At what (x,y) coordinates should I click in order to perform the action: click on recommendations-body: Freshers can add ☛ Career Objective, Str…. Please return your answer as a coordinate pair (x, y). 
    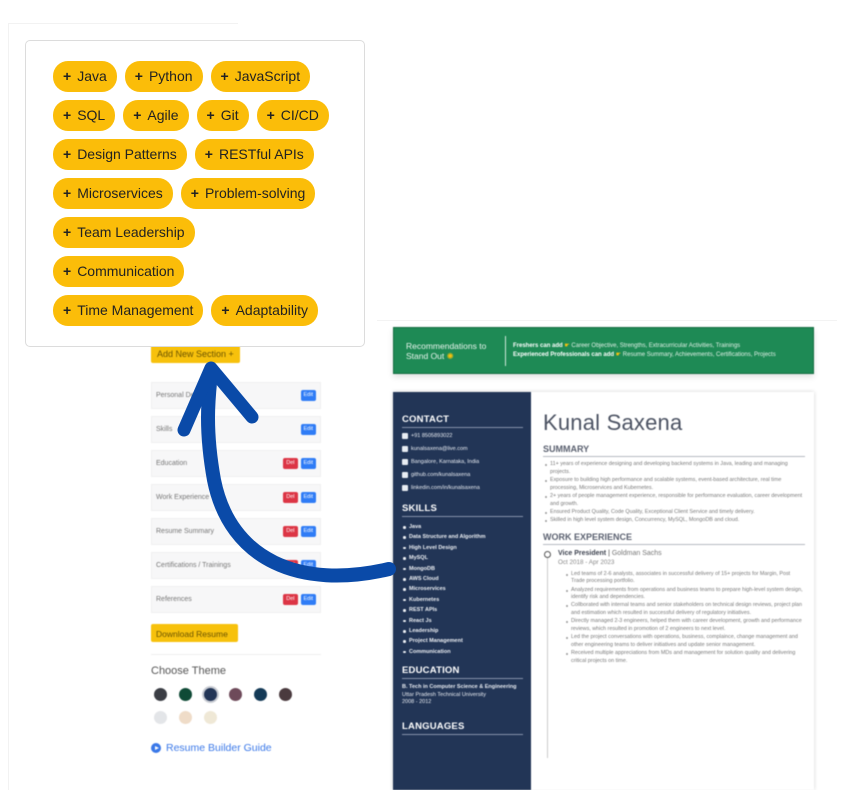
    Looking at the image, I should click on (644, 351).